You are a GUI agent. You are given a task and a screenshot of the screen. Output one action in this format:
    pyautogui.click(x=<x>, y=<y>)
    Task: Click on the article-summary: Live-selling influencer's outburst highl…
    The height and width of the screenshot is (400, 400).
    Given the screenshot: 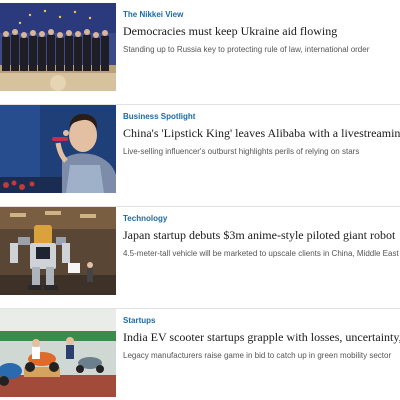 What is the action you would take?
    pyautogui.click(x=241, y=151)
    